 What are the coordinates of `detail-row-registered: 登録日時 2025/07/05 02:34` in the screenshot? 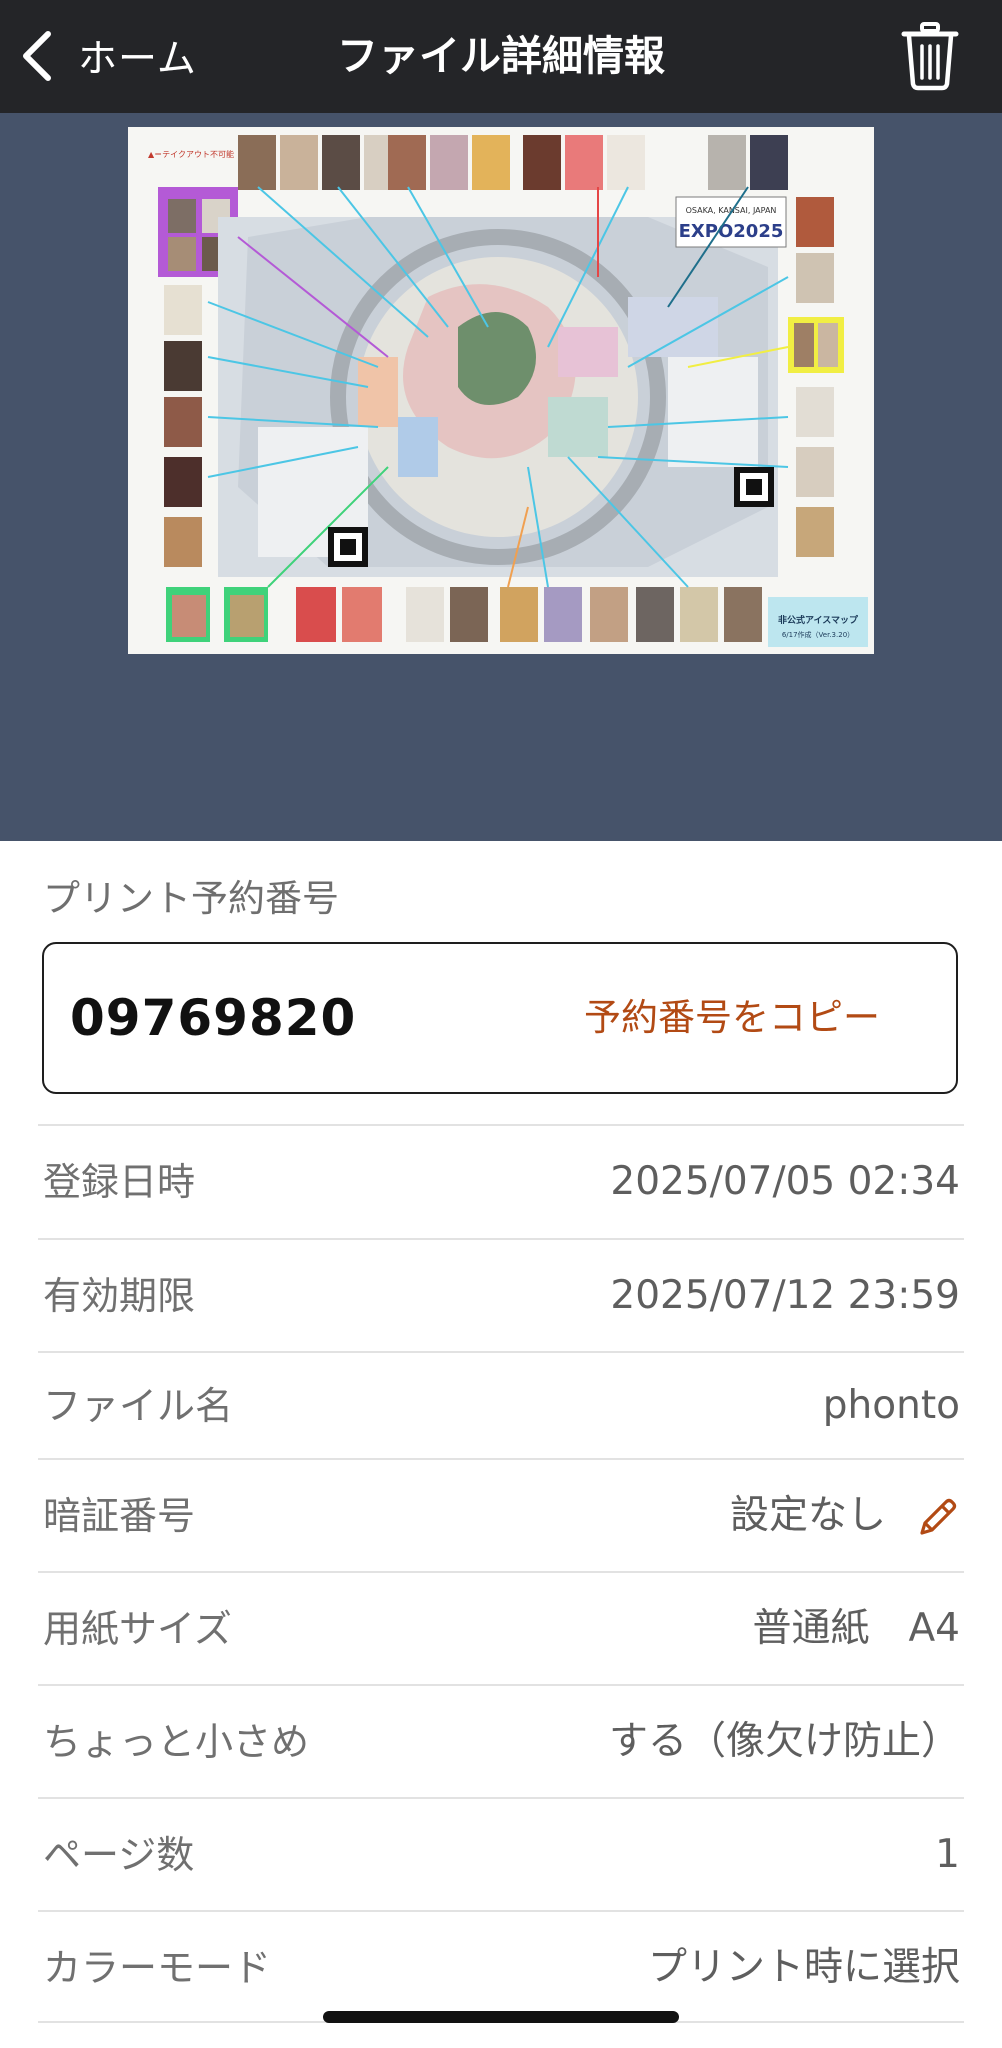 It's located at (501, 1181).